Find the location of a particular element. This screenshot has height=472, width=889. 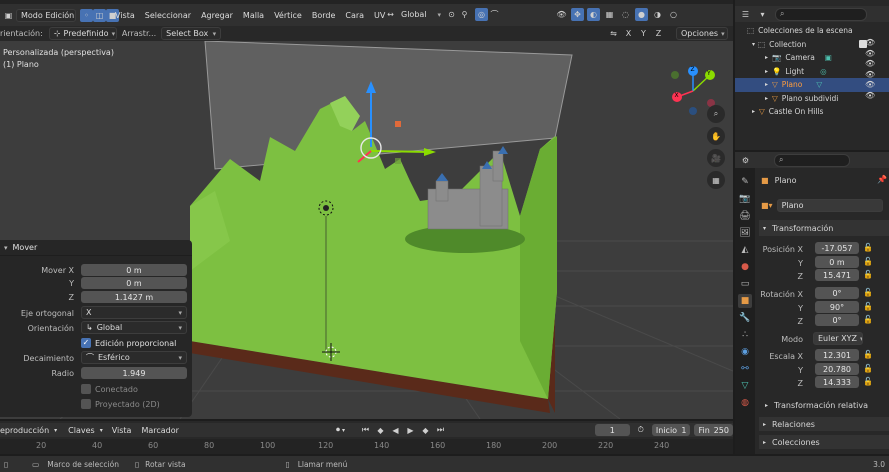

prev-keyframe-icon: ◆ is located at coordinates (380, 430).